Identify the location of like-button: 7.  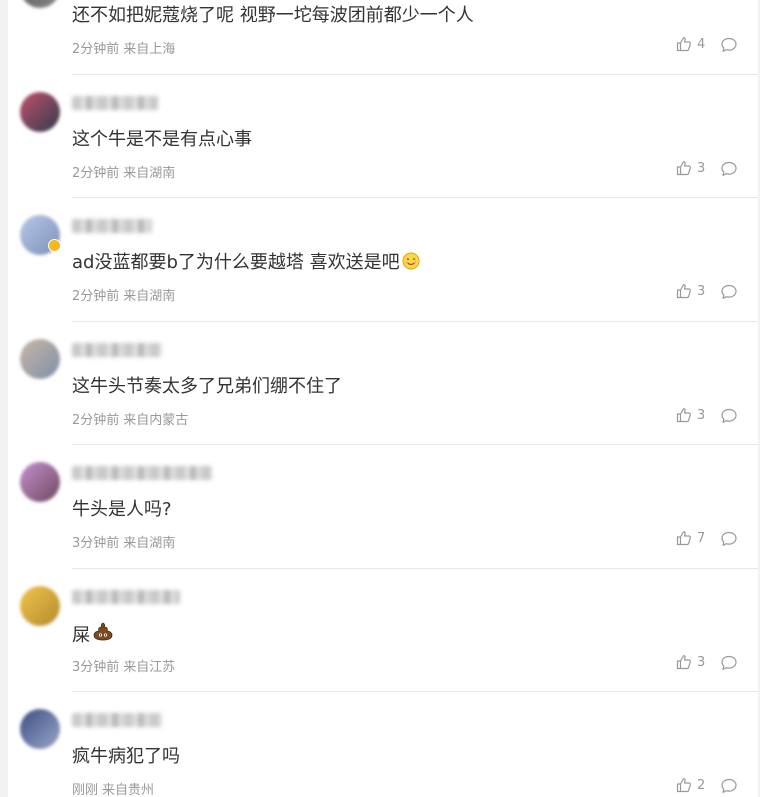
(690, 538).